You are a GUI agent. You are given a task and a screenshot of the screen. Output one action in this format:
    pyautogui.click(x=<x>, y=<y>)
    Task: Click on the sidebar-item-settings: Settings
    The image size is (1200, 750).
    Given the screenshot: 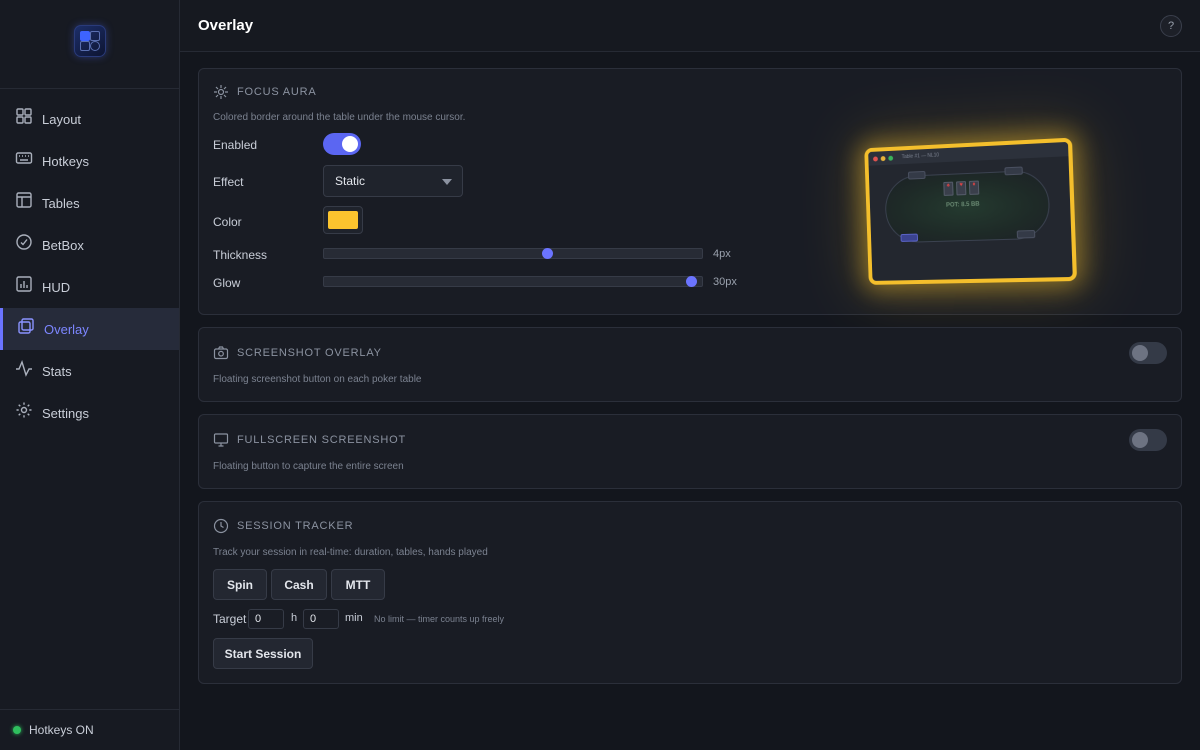 What is the action you would take?
    pyautogui.click(x=89, y=413)
    